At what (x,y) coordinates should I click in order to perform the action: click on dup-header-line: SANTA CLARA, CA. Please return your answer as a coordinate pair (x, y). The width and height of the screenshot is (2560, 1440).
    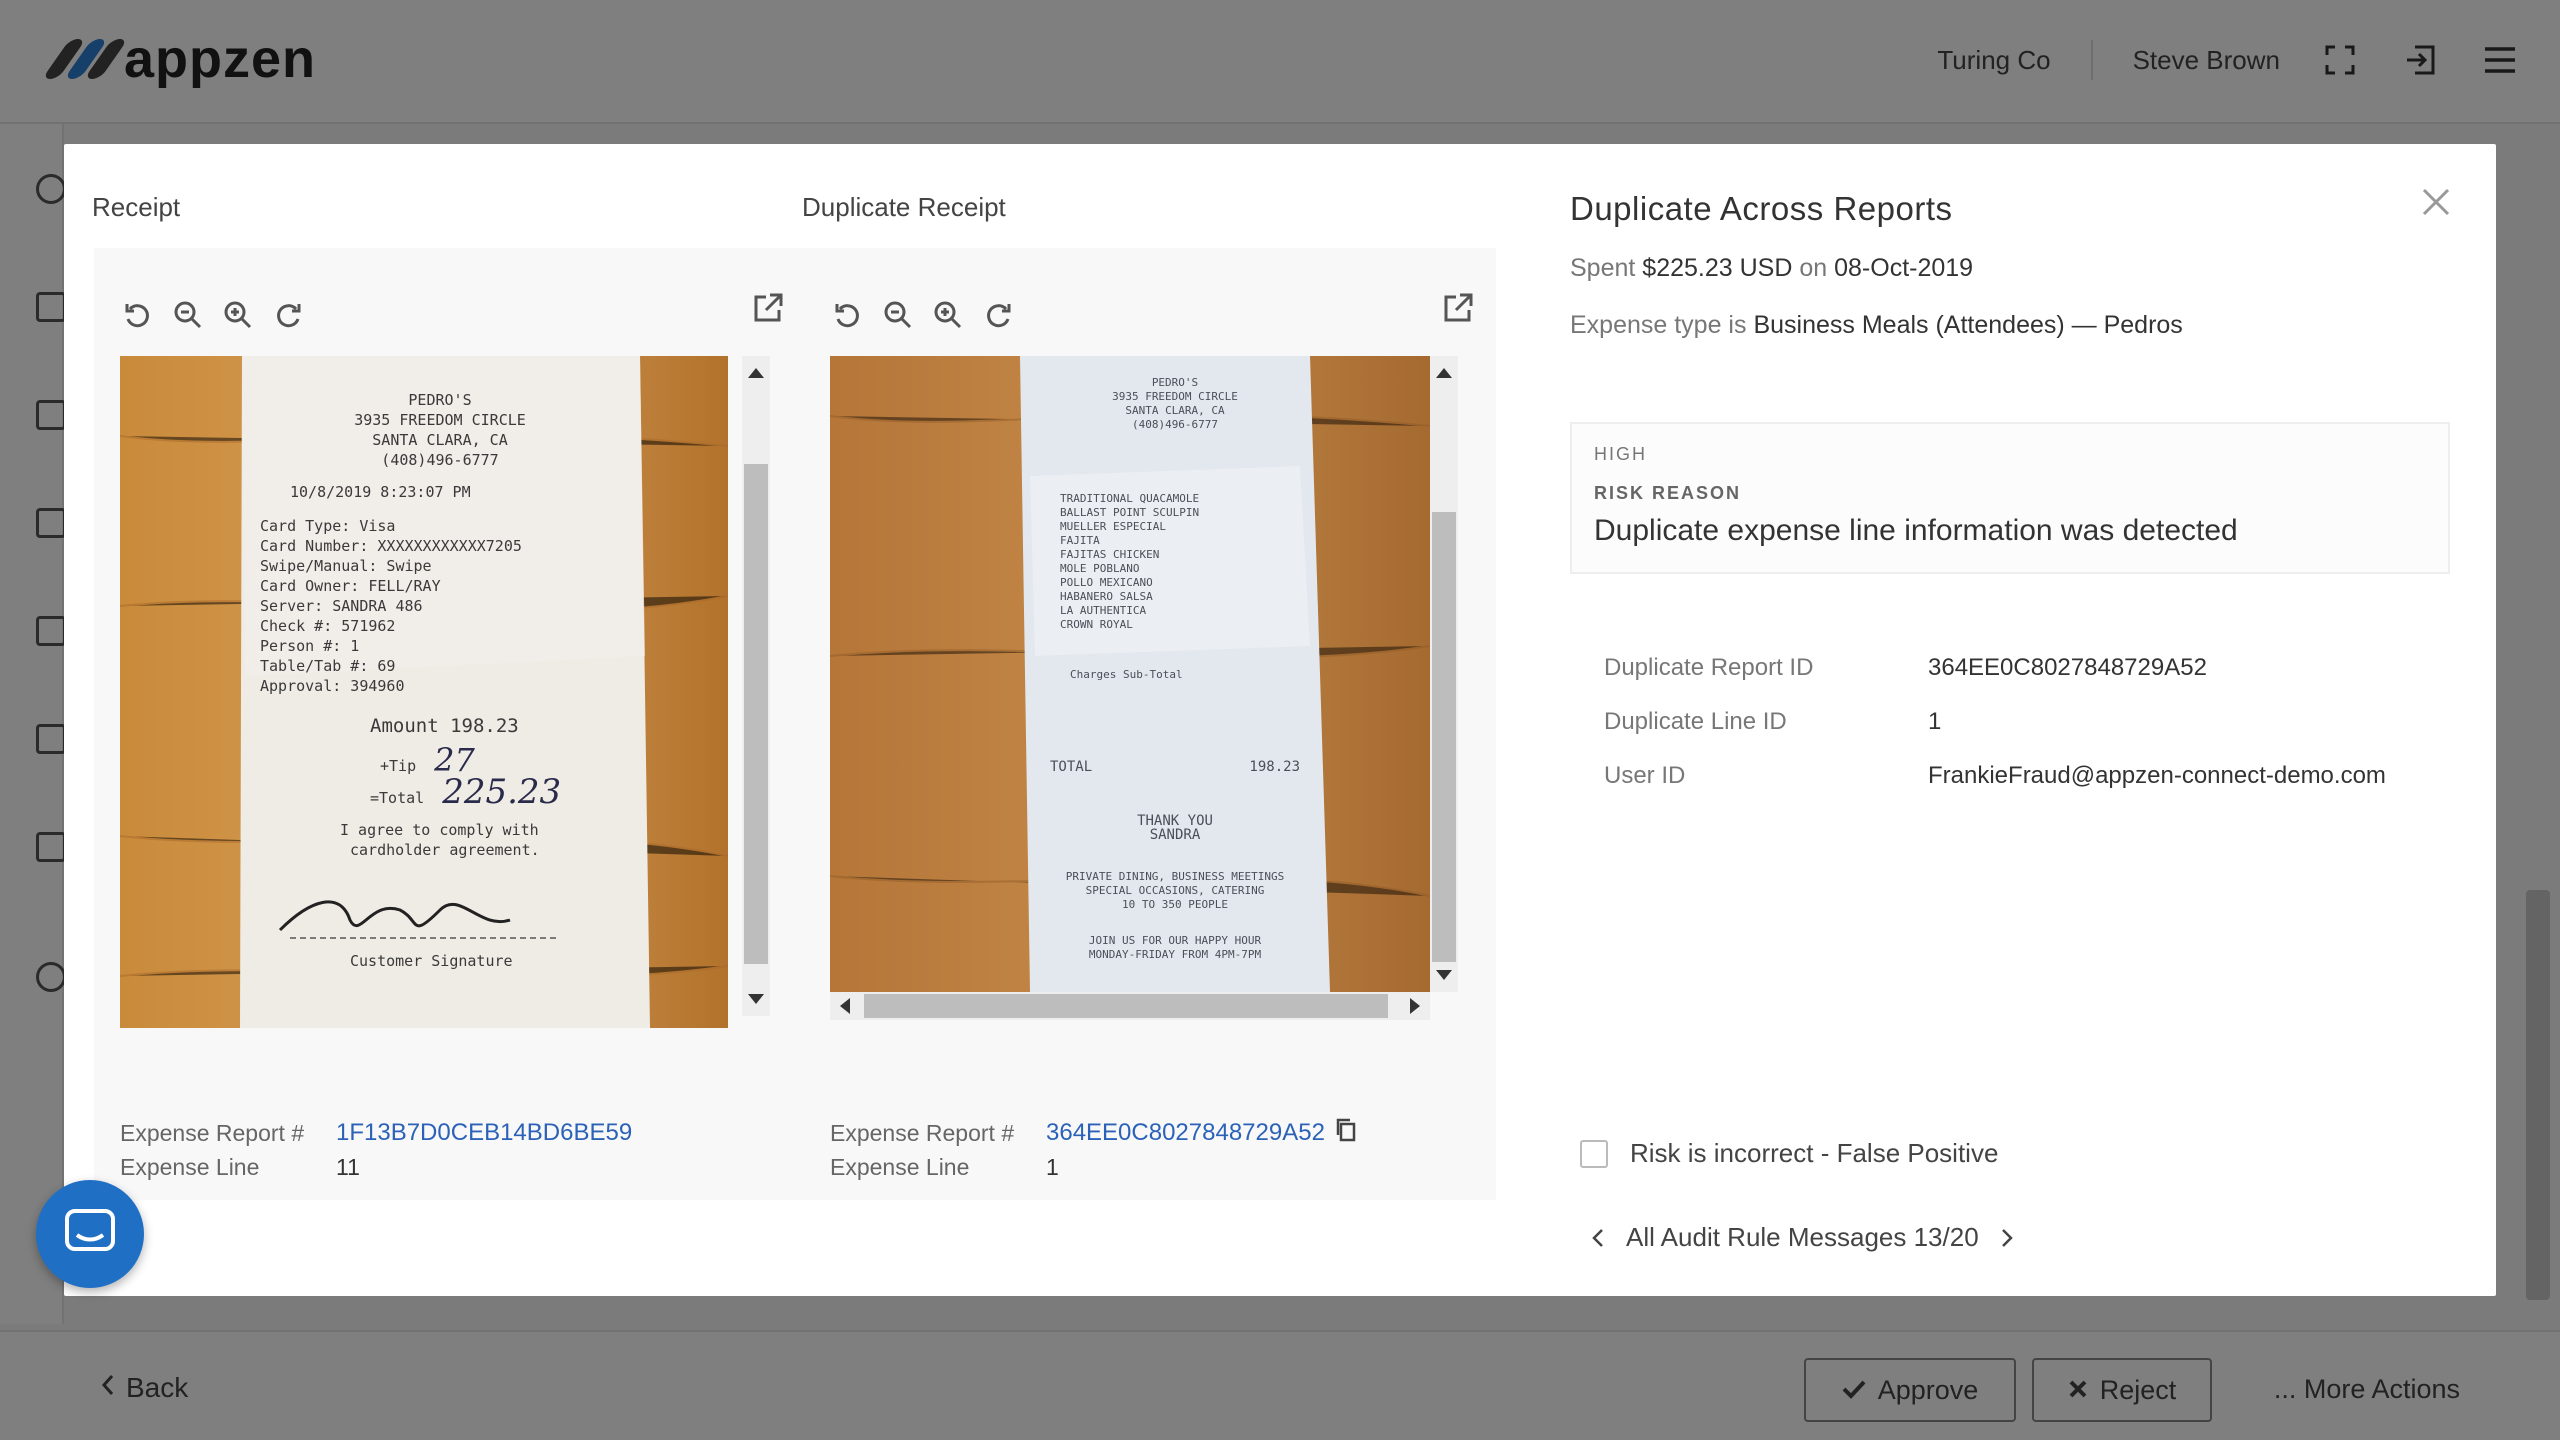
    Looking at the image, I should click on (1175, 410).